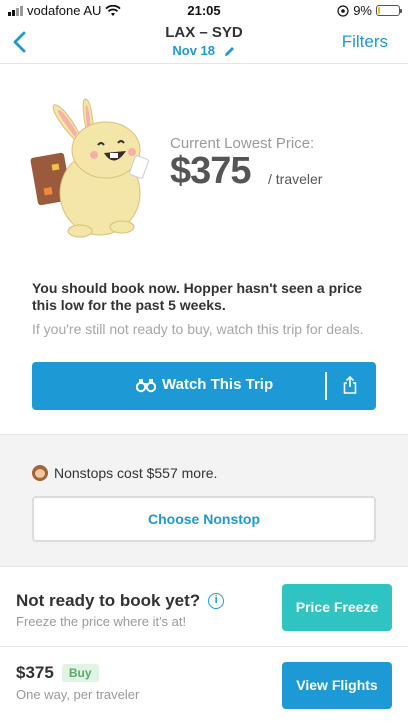  Describe the element at coordinates (362, 10) in the screenshot. I see `battery-percent: 9%` at that location.